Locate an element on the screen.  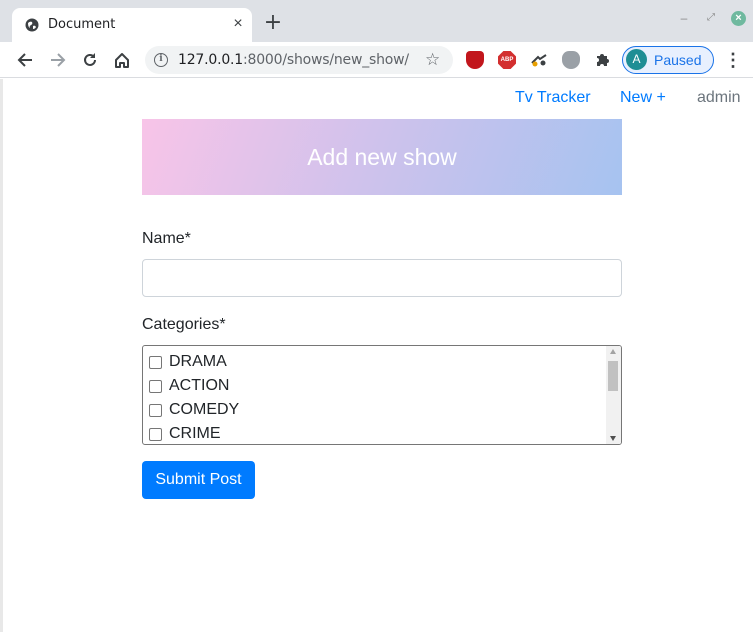
reload-icon is located at coordinates (90, 60).